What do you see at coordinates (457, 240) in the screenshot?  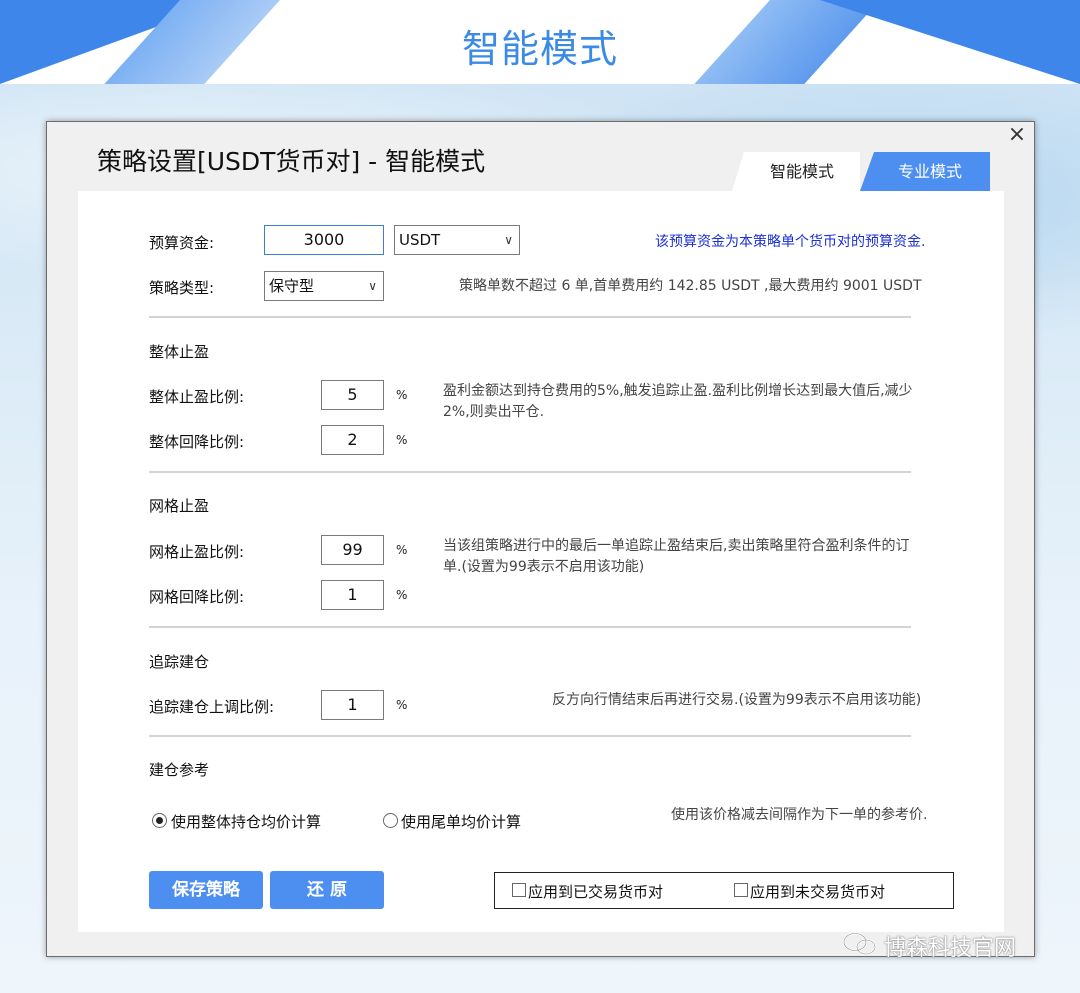 I see `currency-select: USDT ∨` at bounding box center [457, 240].